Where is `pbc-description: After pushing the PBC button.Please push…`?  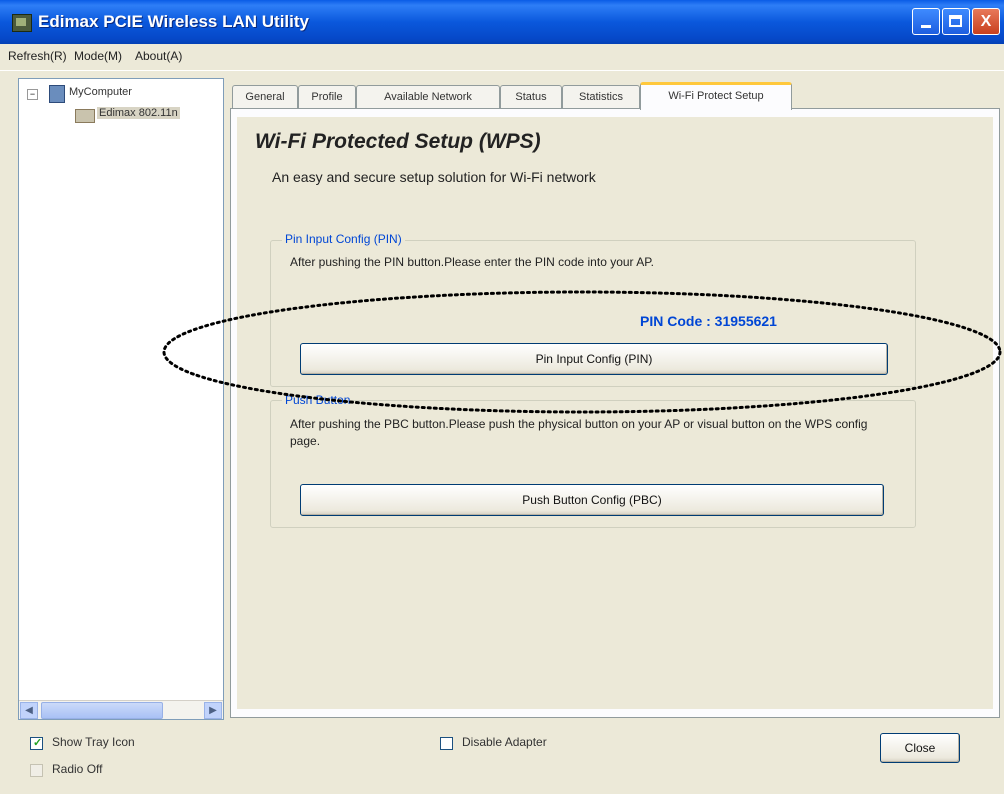 pbc-description: After pushing the PBC button.Please push… is located at coordinates (579, 432).